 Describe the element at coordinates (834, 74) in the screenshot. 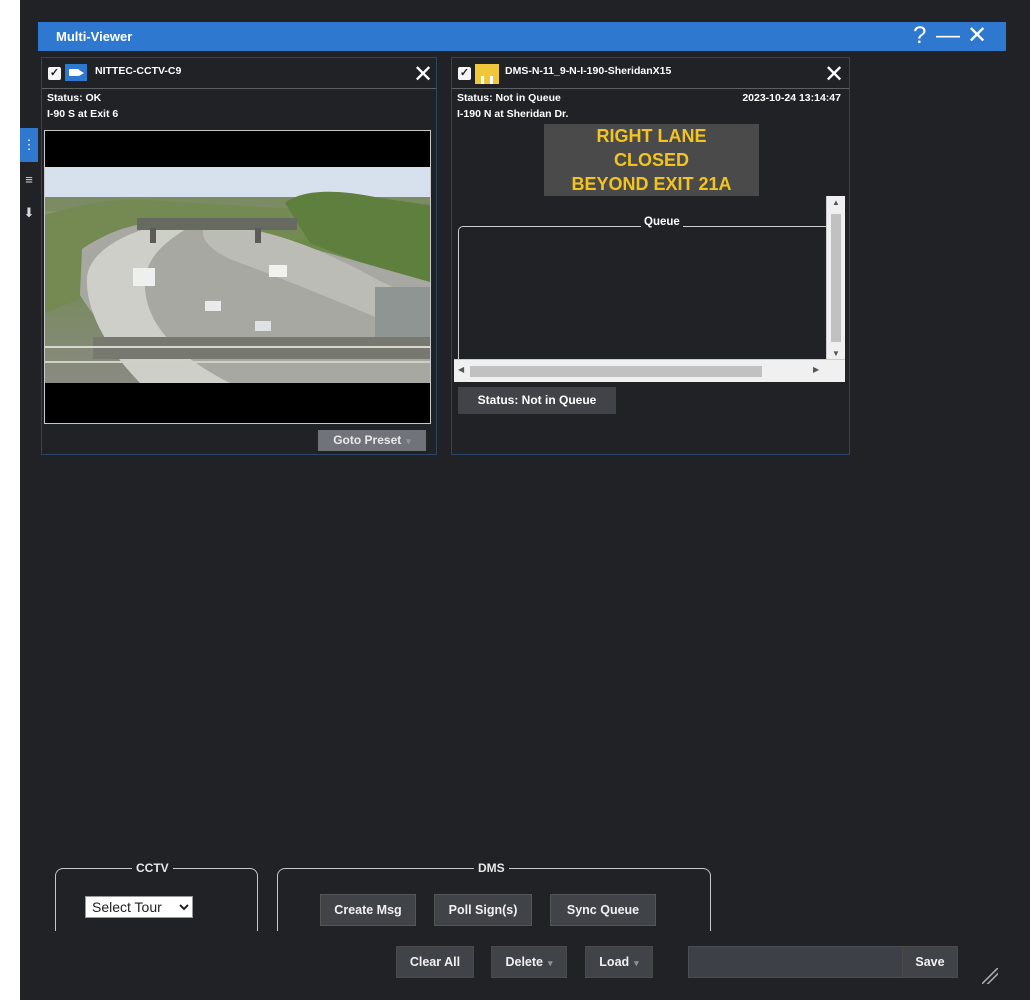

I see `dms-close-icon: ✕` at that location.